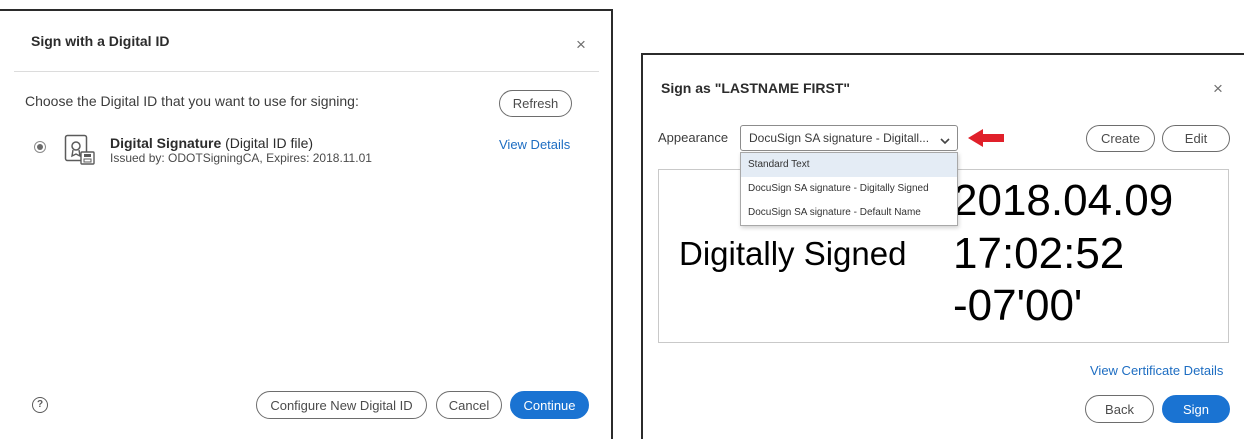 The image size is (1244, 439). What do you see at coordinates (849, 165) in the screenshot?
I see `dropdown-option: Standard Text` at bounding box center [849, 165].